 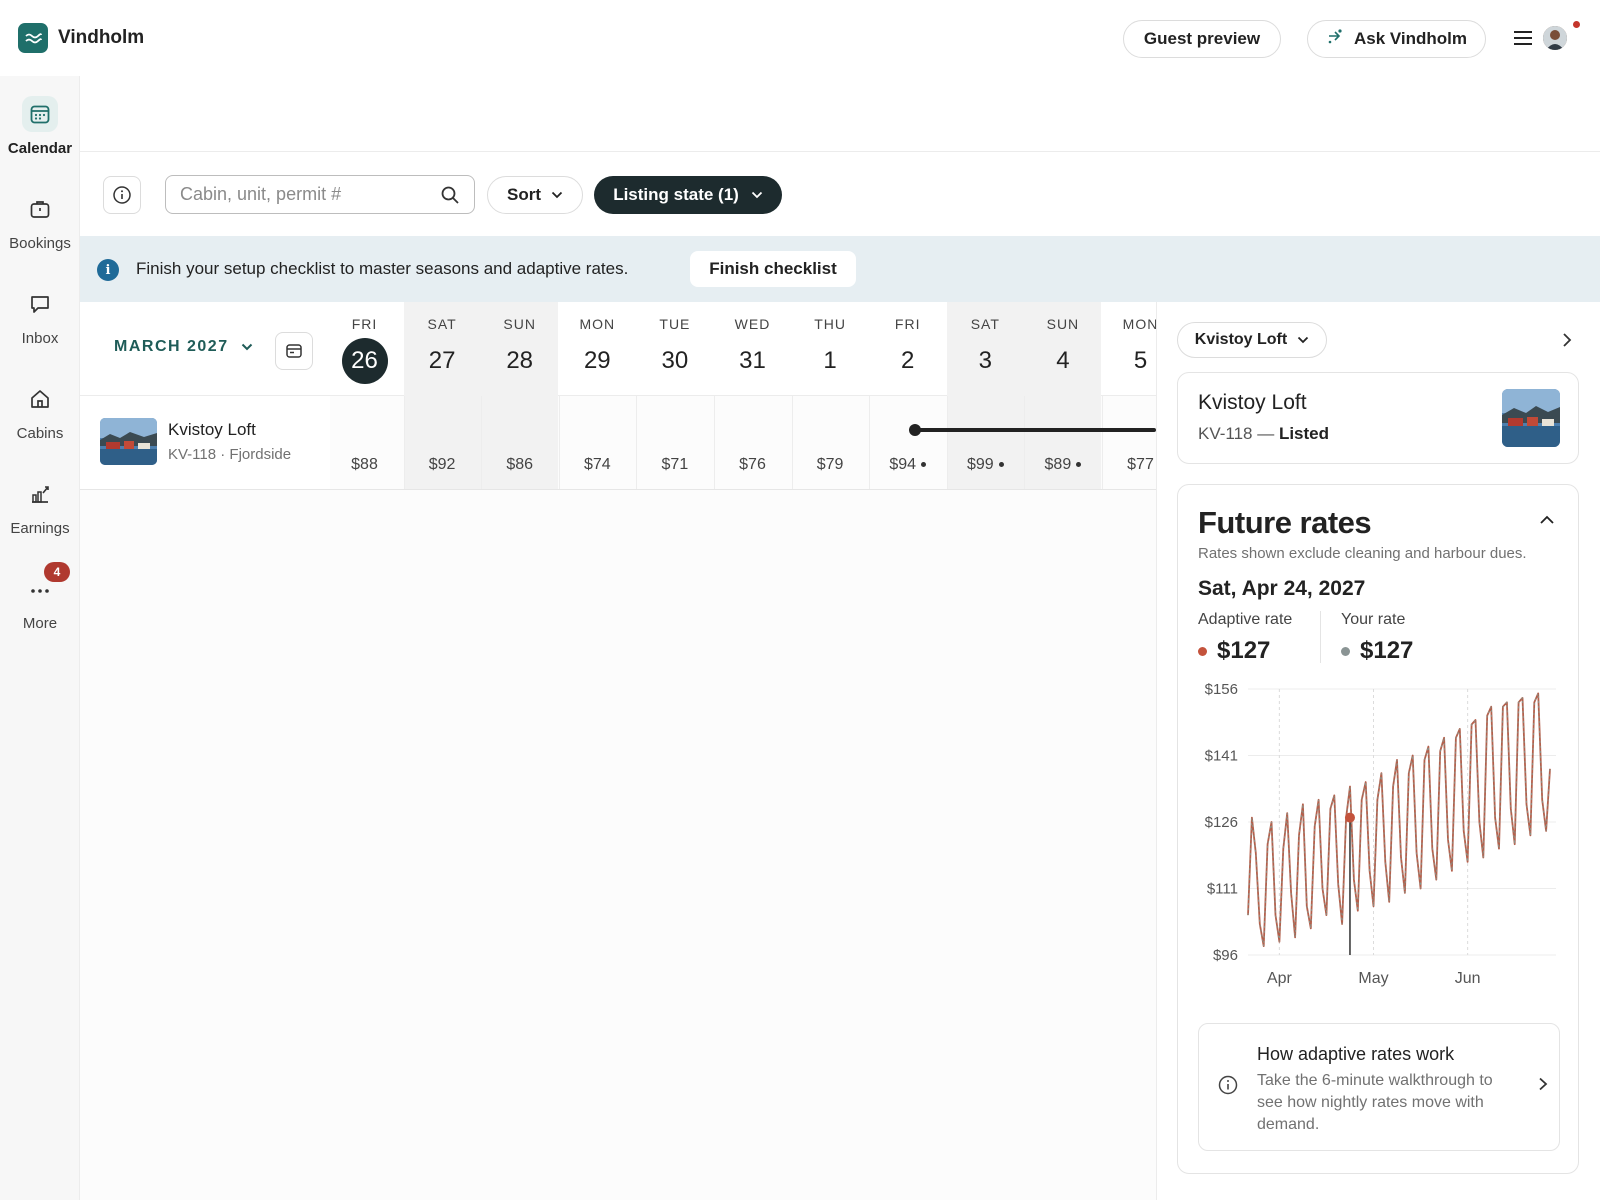 What do you see at coordinates (524, 194) in the screenshot?
I see `sort-label: Sort` at bounding box center [524, 194].